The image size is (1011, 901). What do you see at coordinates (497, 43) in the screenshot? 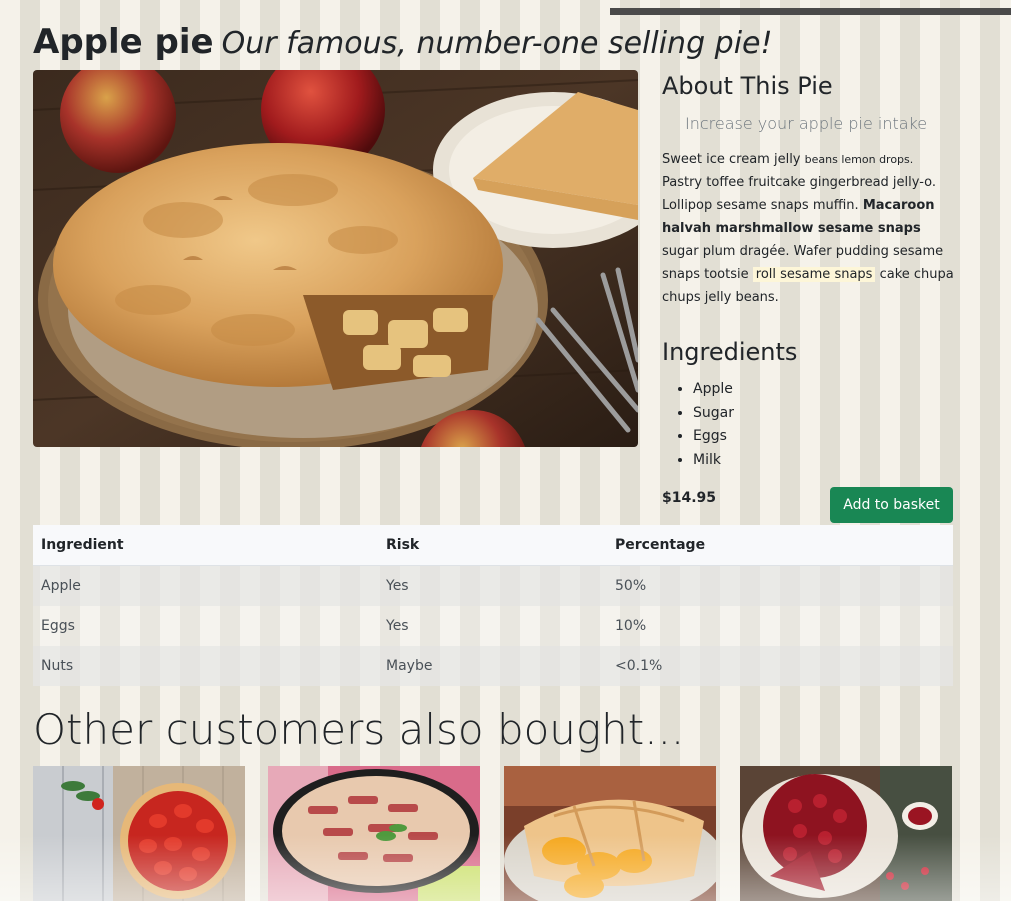
I see `product-tagline: Our famous, number-one selling pie!` at bounding box center [497, 43].